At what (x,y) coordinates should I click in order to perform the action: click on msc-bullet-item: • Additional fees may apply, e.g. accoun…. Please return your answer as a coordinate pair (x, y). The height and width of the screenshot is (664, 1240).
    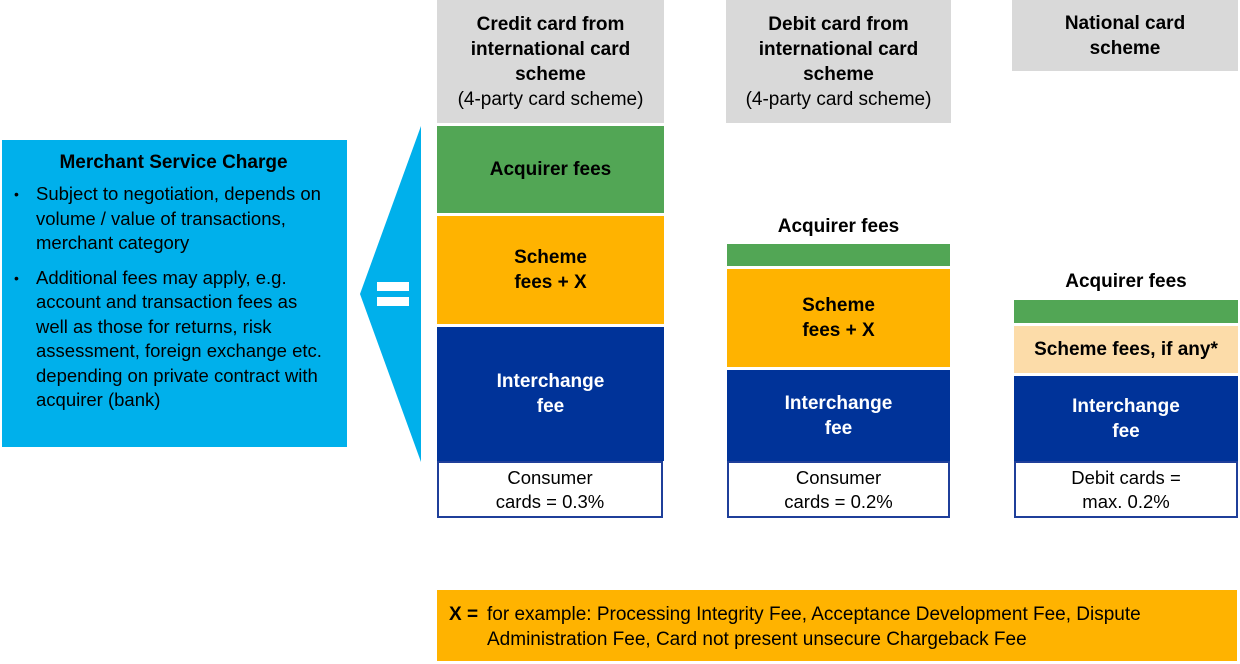
    Looking at the image, I should click on (173, 339).